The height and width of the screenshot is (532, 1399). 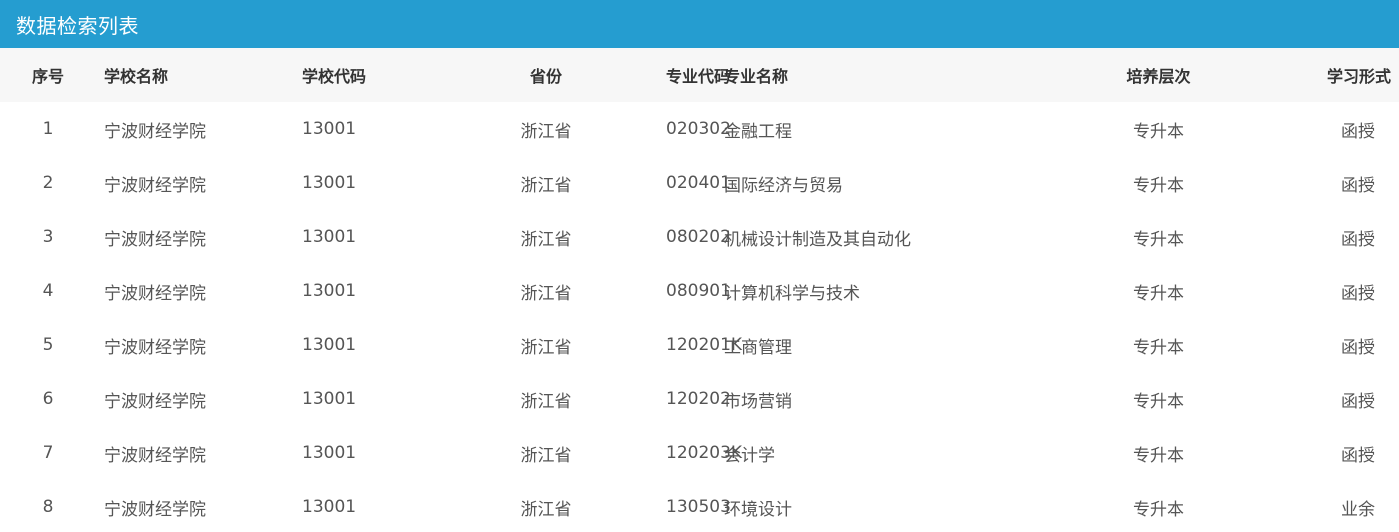 I want to click on cell-major-name: 计算机科学与技术, so click(x=792, y=293).